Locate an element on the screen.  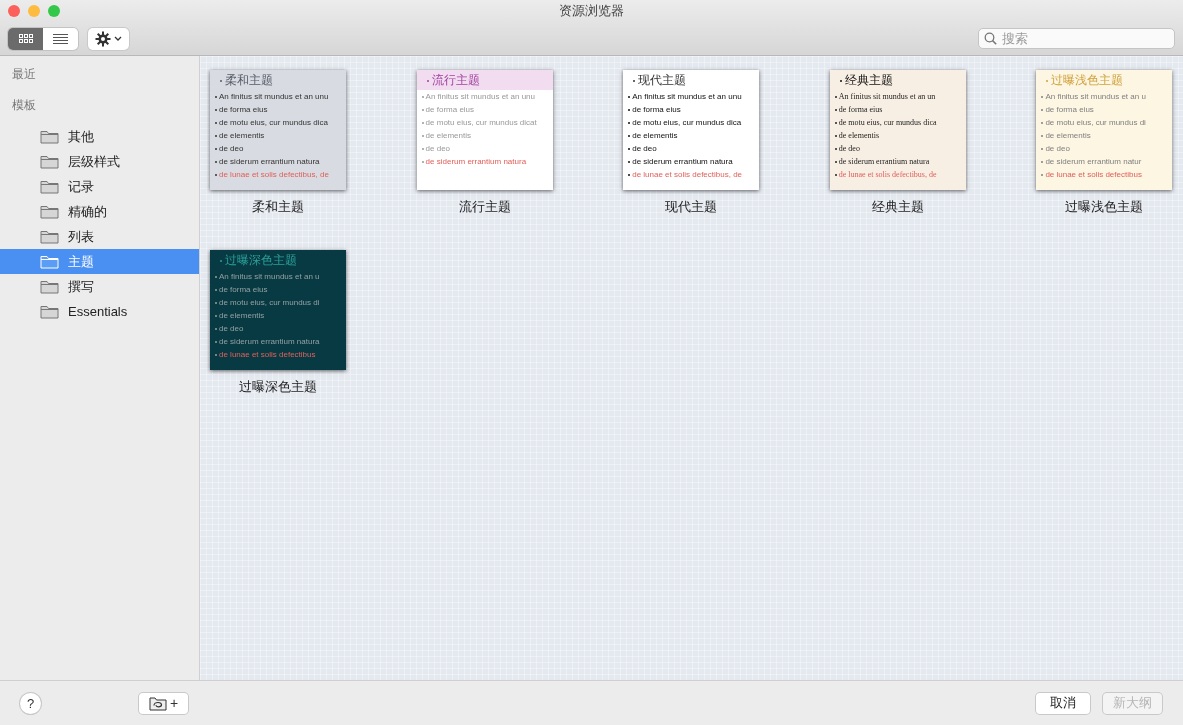
thumbnail-title: 柔和主题 is located at coordinates (249, 80).